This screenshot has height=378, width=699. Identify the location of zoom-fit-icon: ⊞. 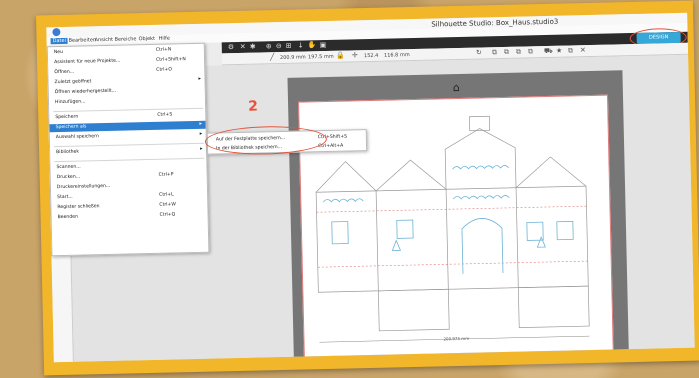
(289, 46).